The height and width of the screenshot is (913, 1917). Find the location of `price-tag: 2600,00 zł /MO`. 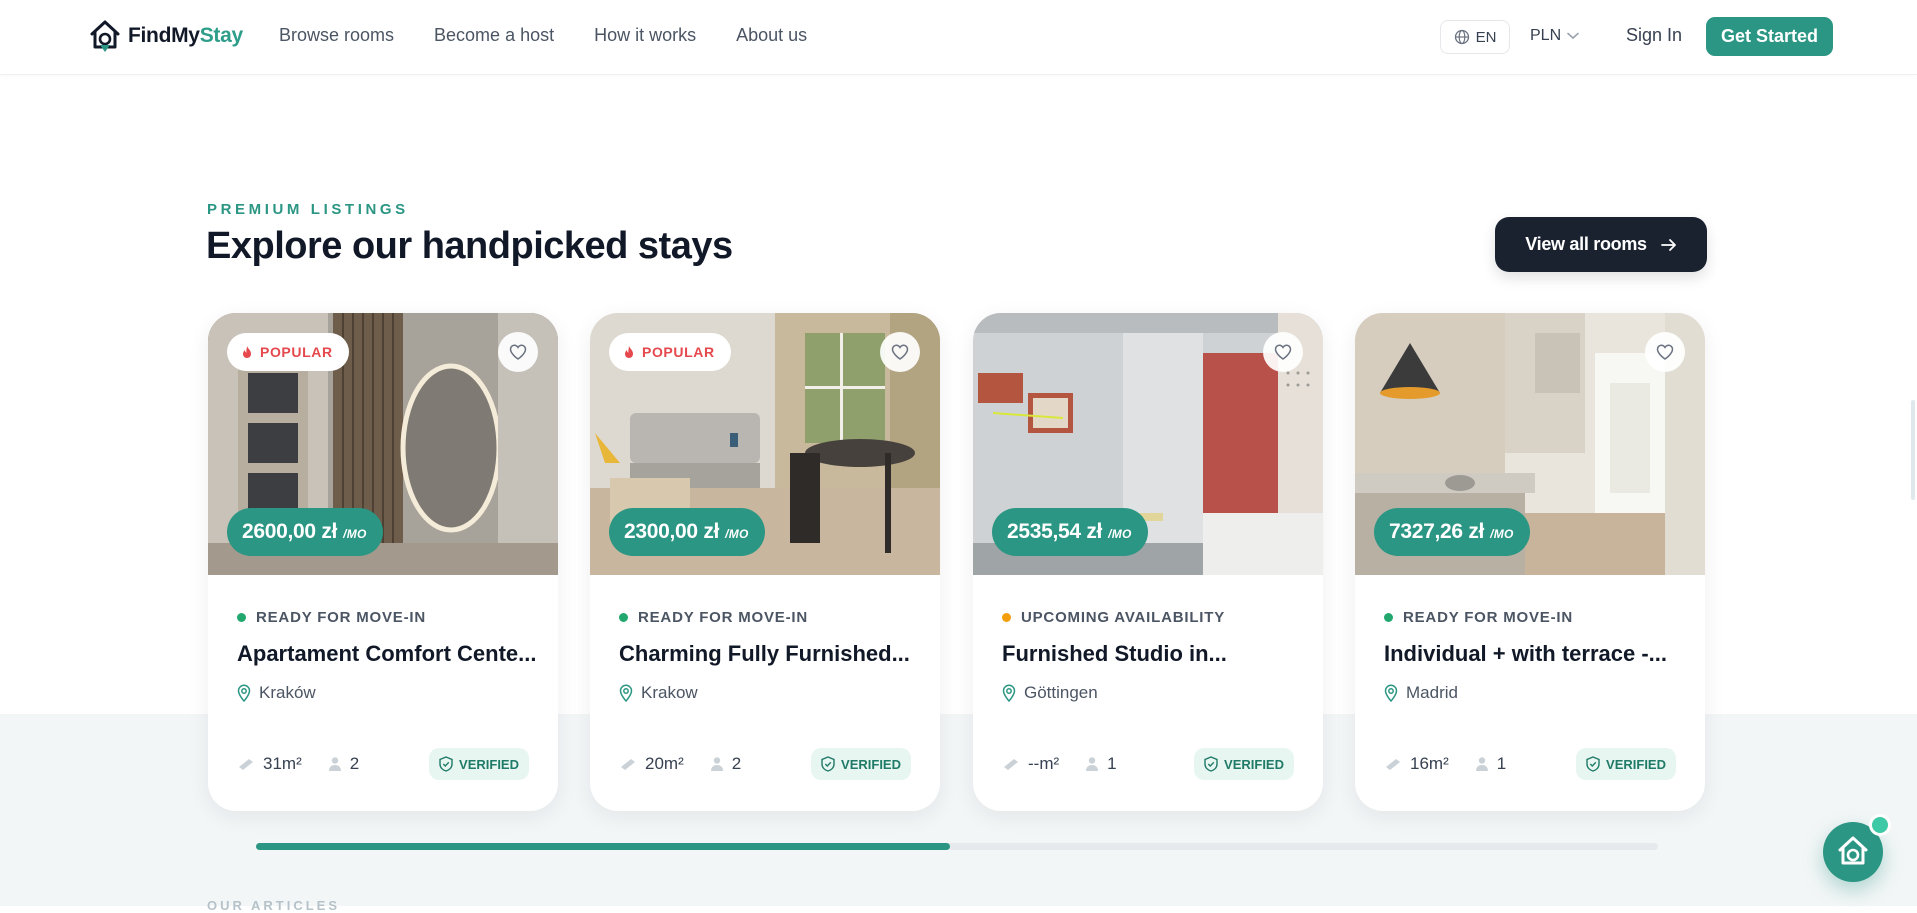

price-tag: 2600,00 zł /MO is located at coordinates (305, 532).